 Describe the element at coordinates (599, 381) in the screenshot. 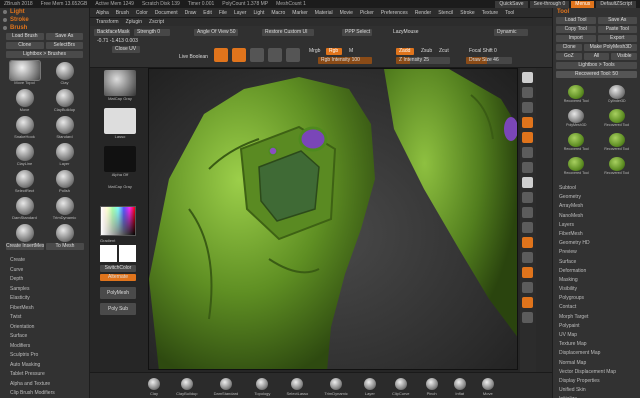

I see `tool-menu-display-properties: Display Properties` at that location.